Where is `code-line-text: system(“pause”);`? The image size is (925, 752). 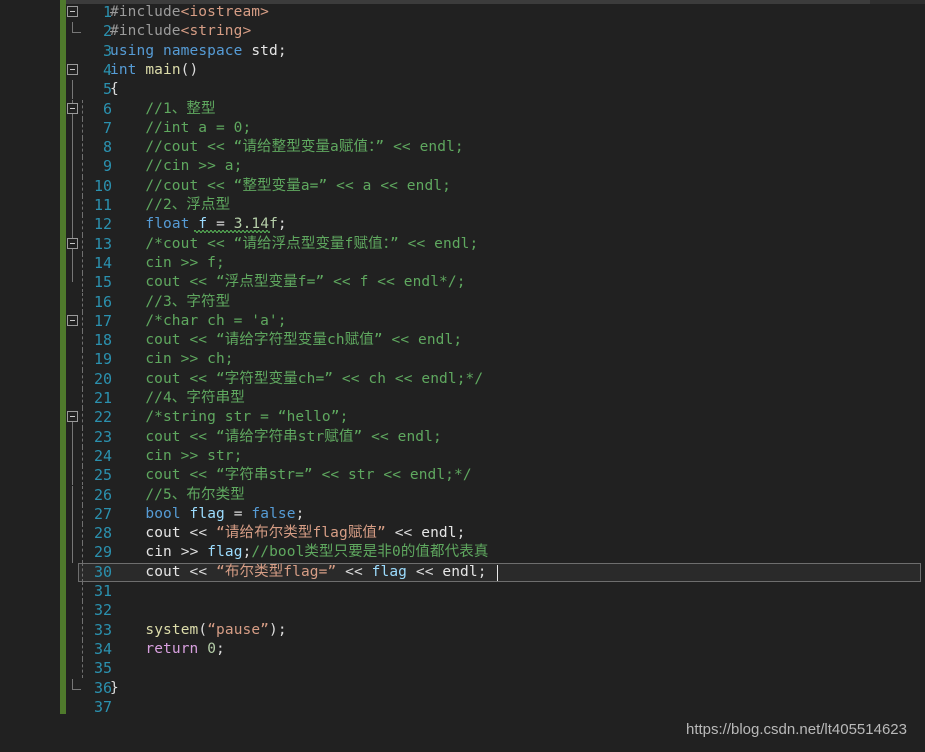
code-line-text: system(“pause”); is located at coordinates (216, 629).